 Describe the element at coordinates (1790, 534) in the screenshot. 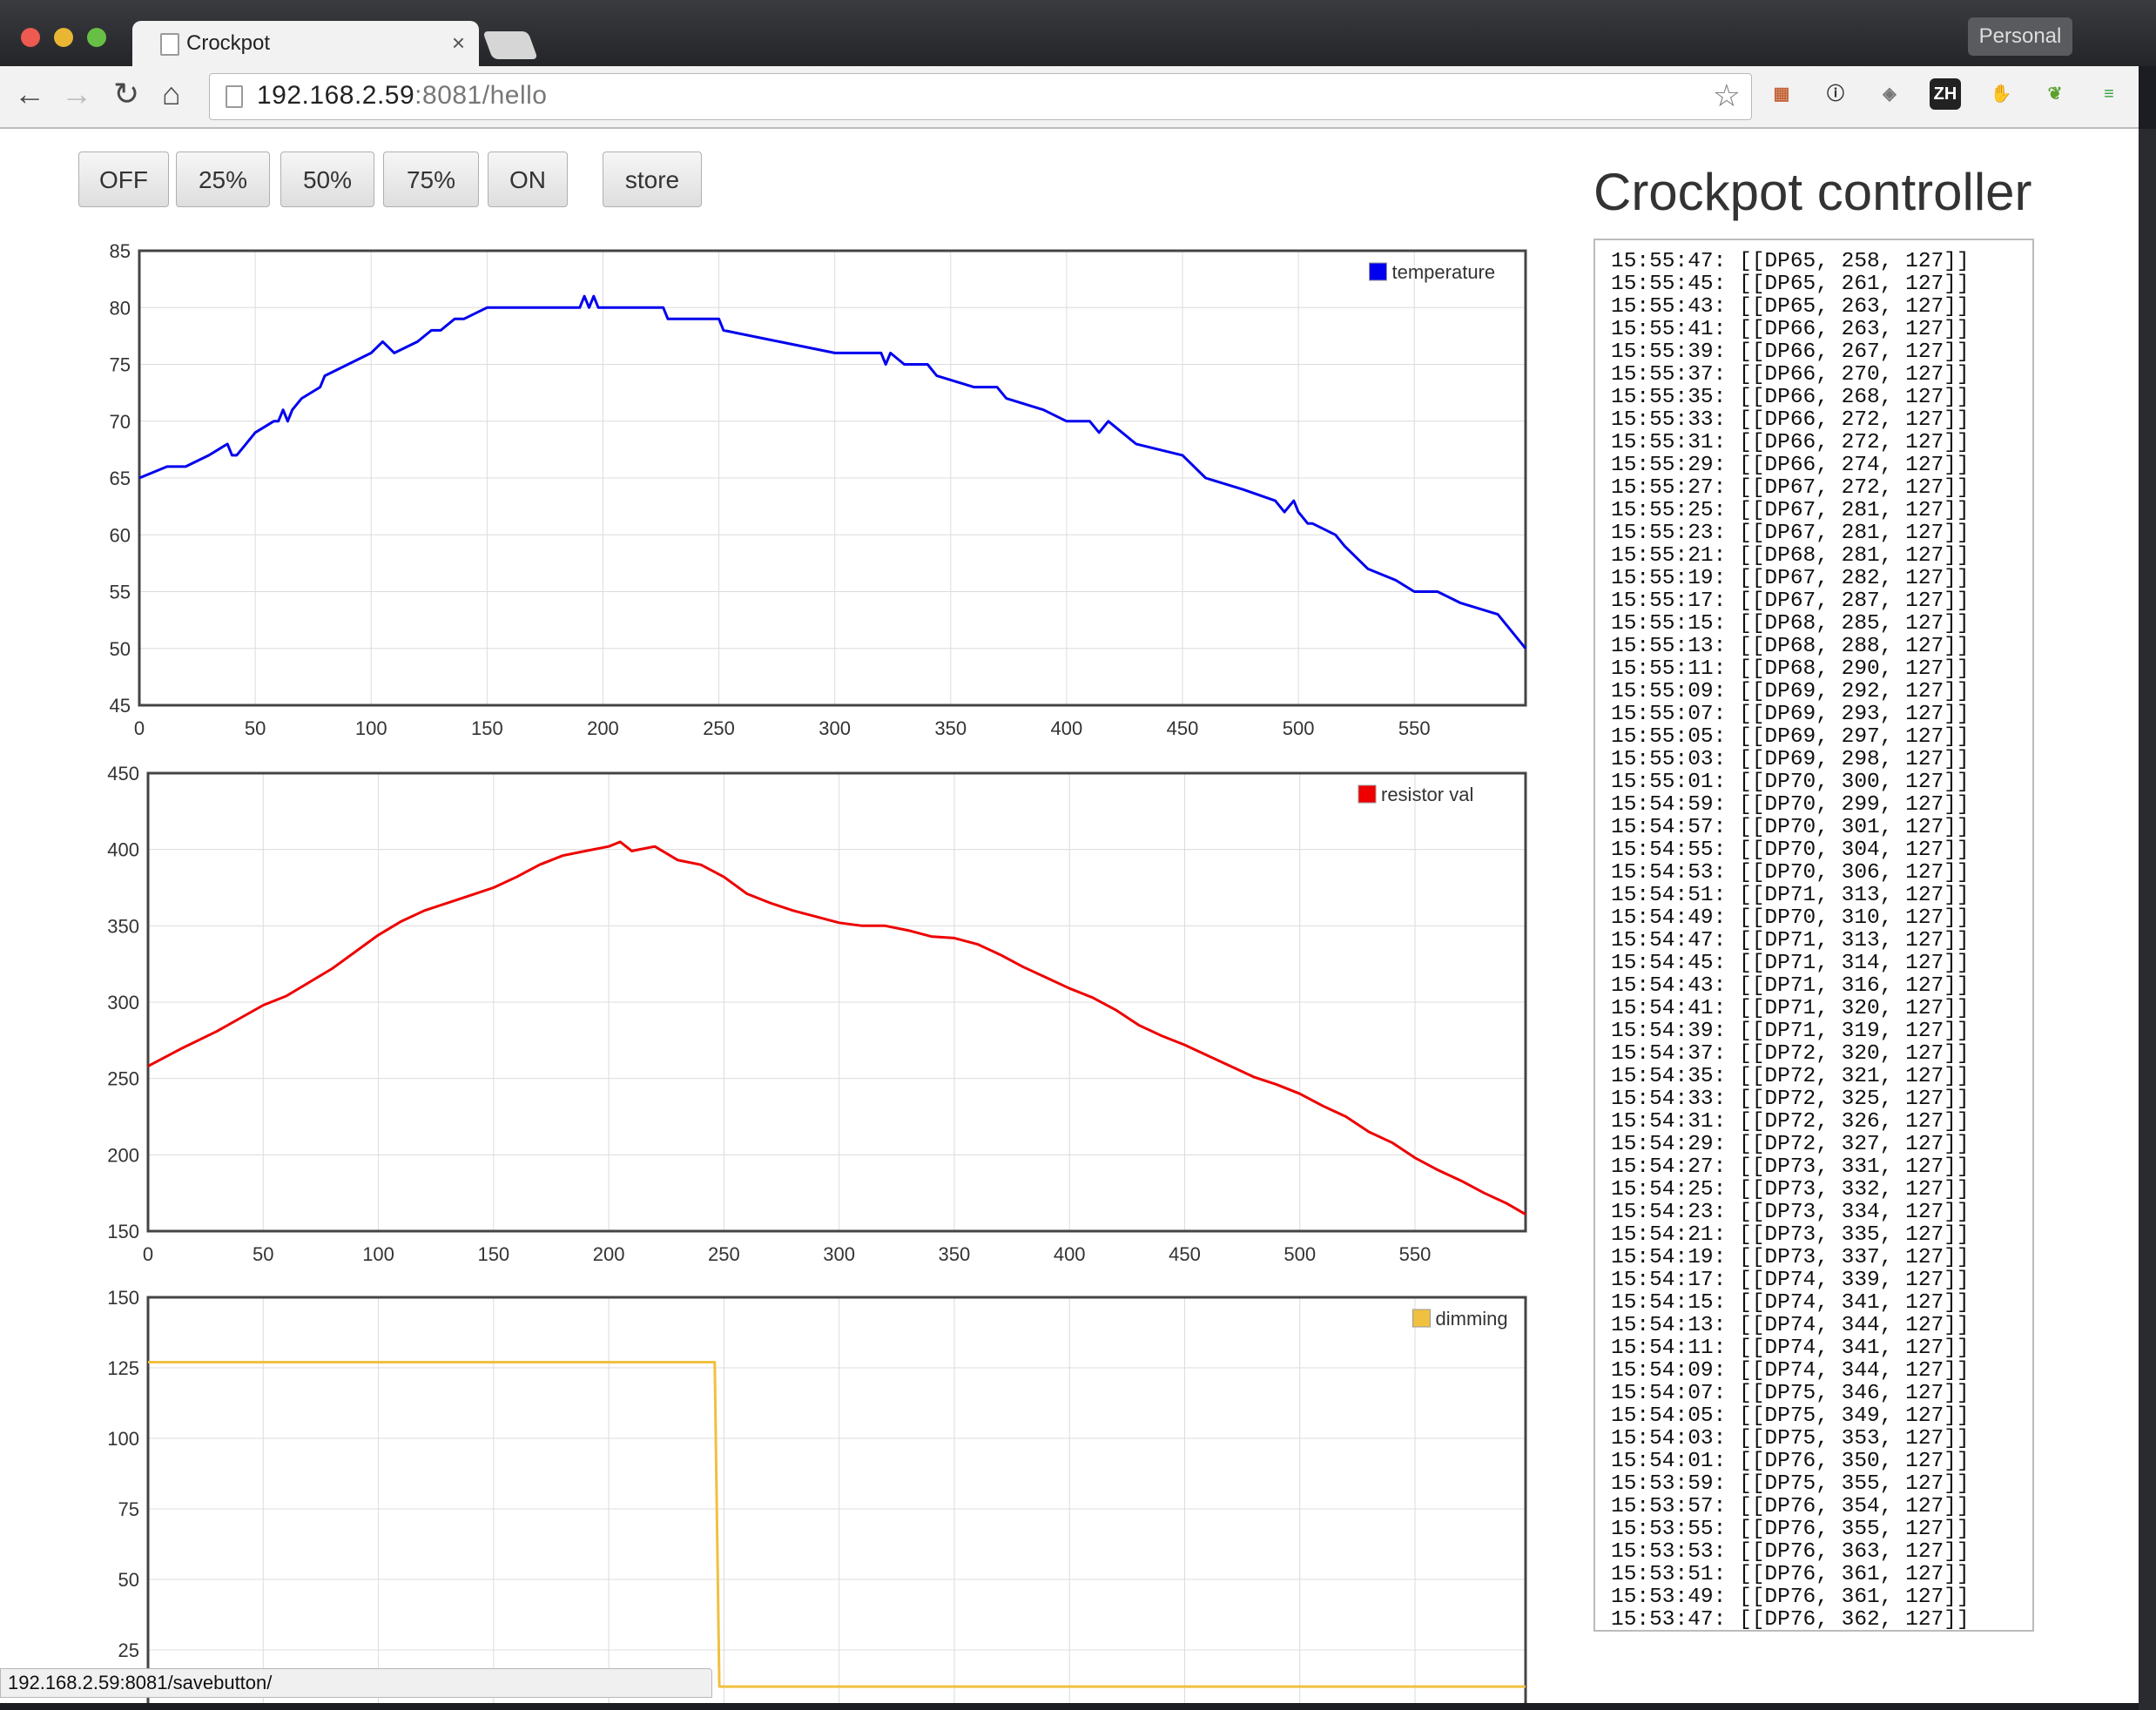

I see `log-entry: 15:55:23: [[DP67, 281, 127]]` at that location.